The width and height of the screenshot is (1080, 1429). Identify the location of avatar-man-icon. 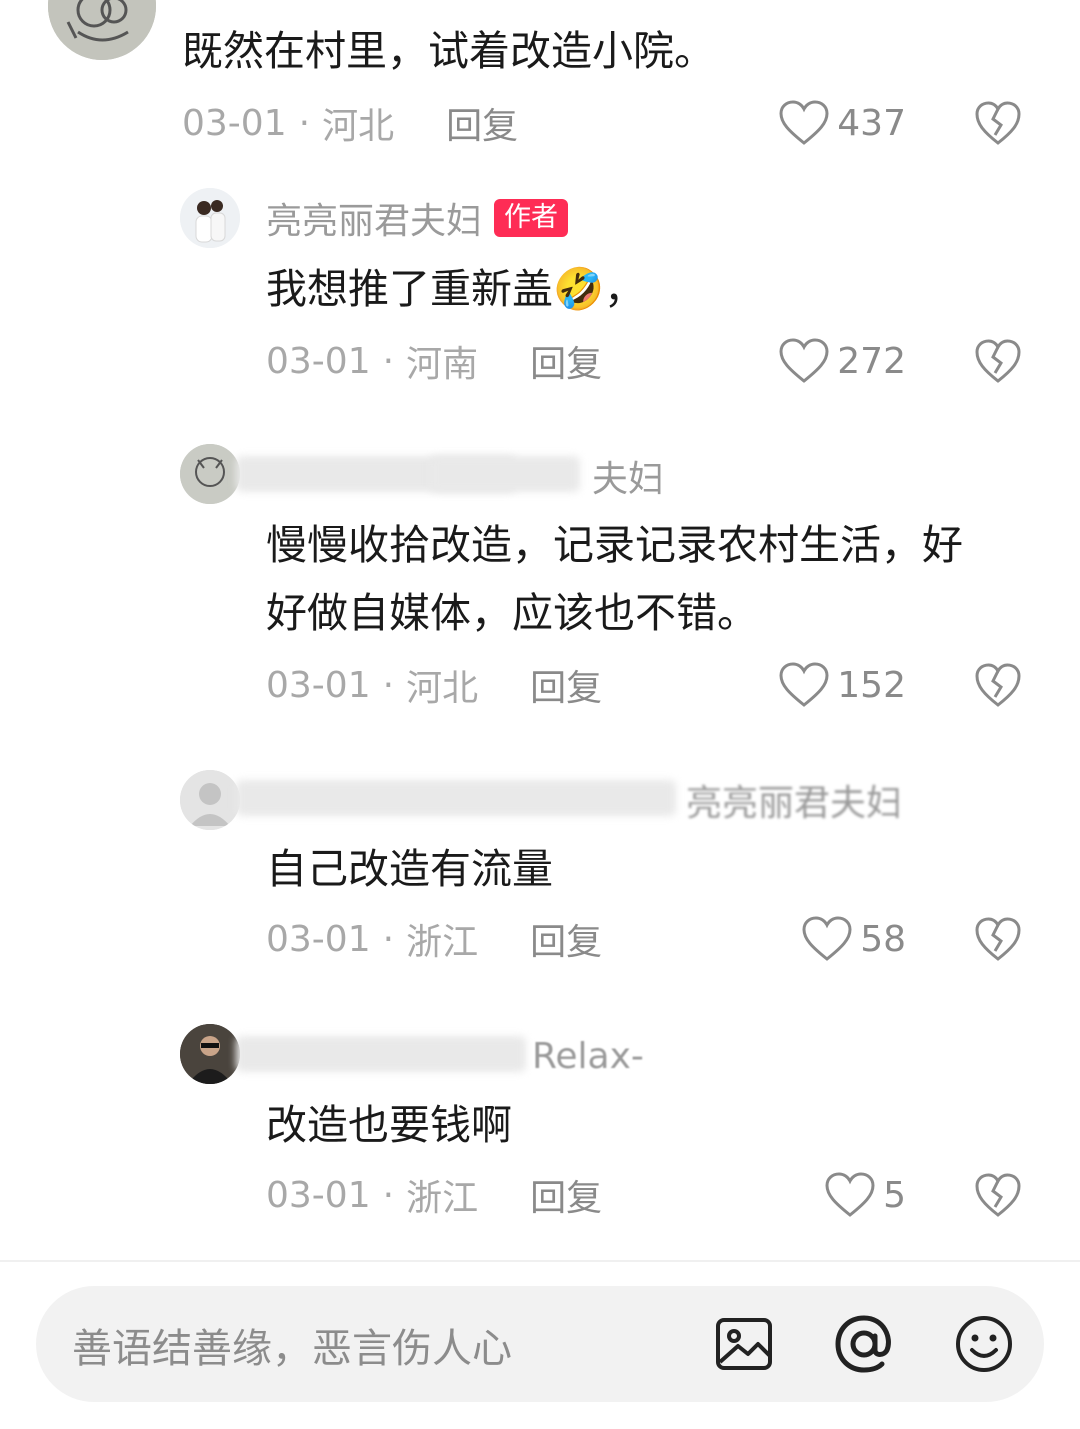
(210, 1054).